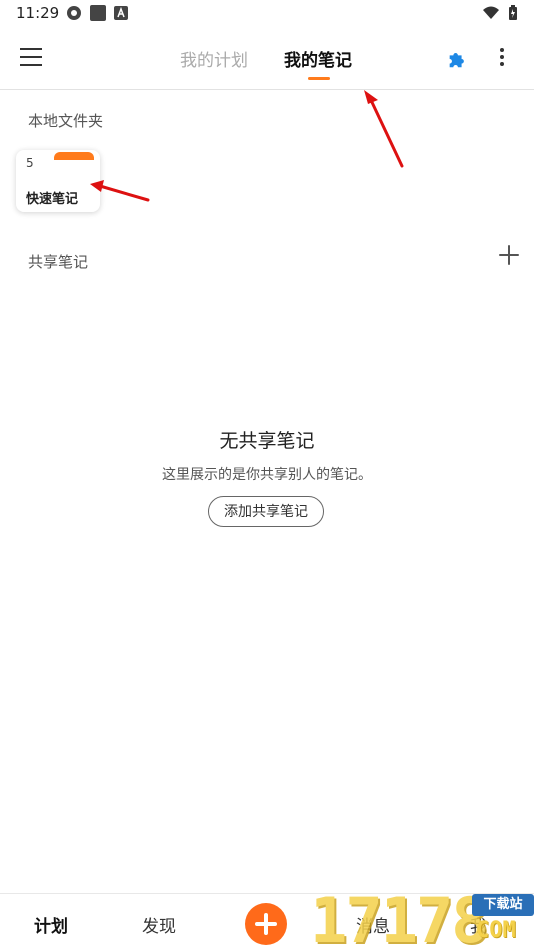  Describe the element at coordinates (491, 12) in the screenshot. I see `wifi-icon` at that location.